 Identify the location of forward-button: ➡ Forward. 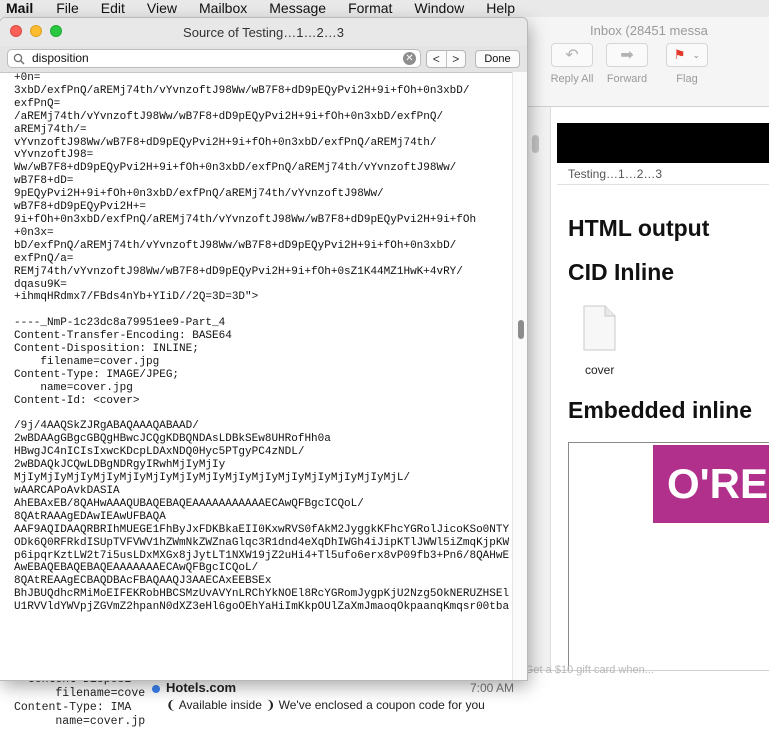
(627, 73).